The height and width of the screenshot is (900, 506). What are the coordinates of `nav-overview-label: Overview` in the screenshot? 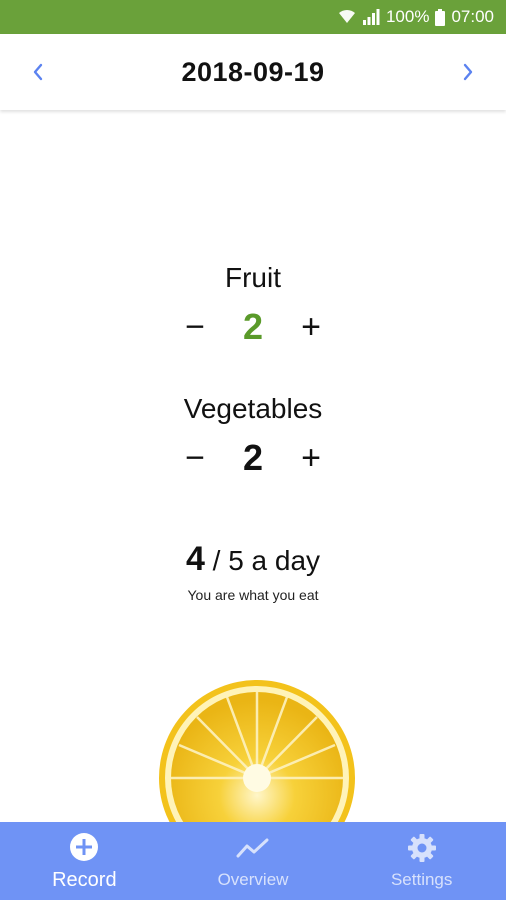 It's located at (253, 879).